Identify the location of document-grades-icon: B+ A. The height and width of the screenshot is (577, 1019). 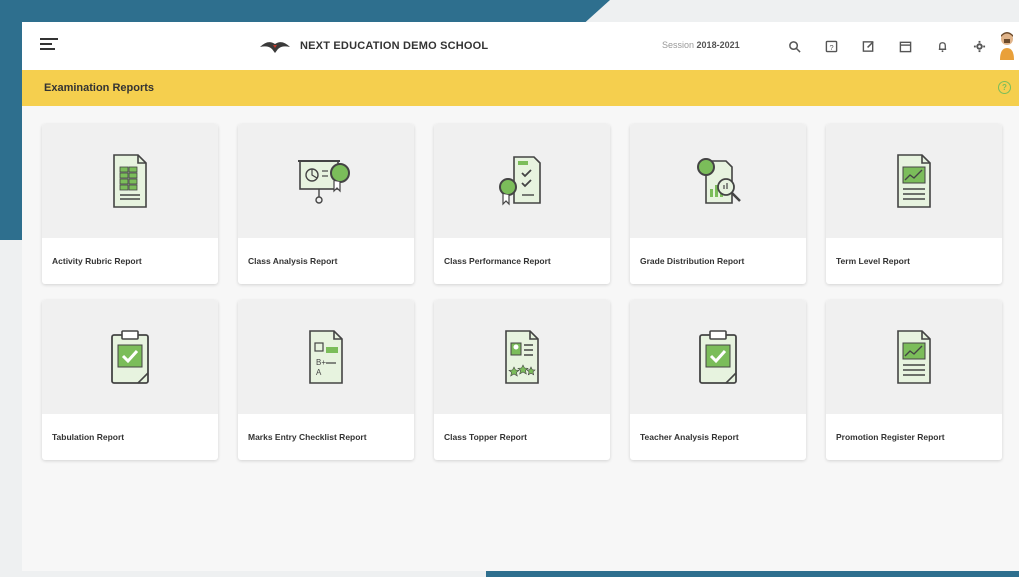
(326, 357).